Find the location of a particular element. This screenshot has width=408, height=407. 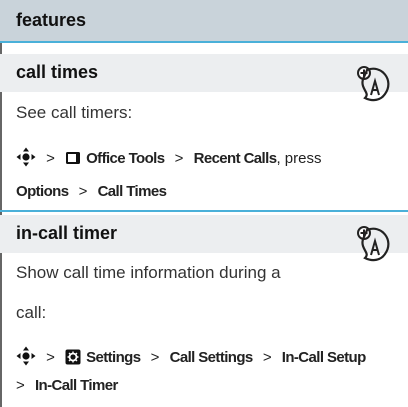

settings-gear-icon is located at coordinates (73, 357).